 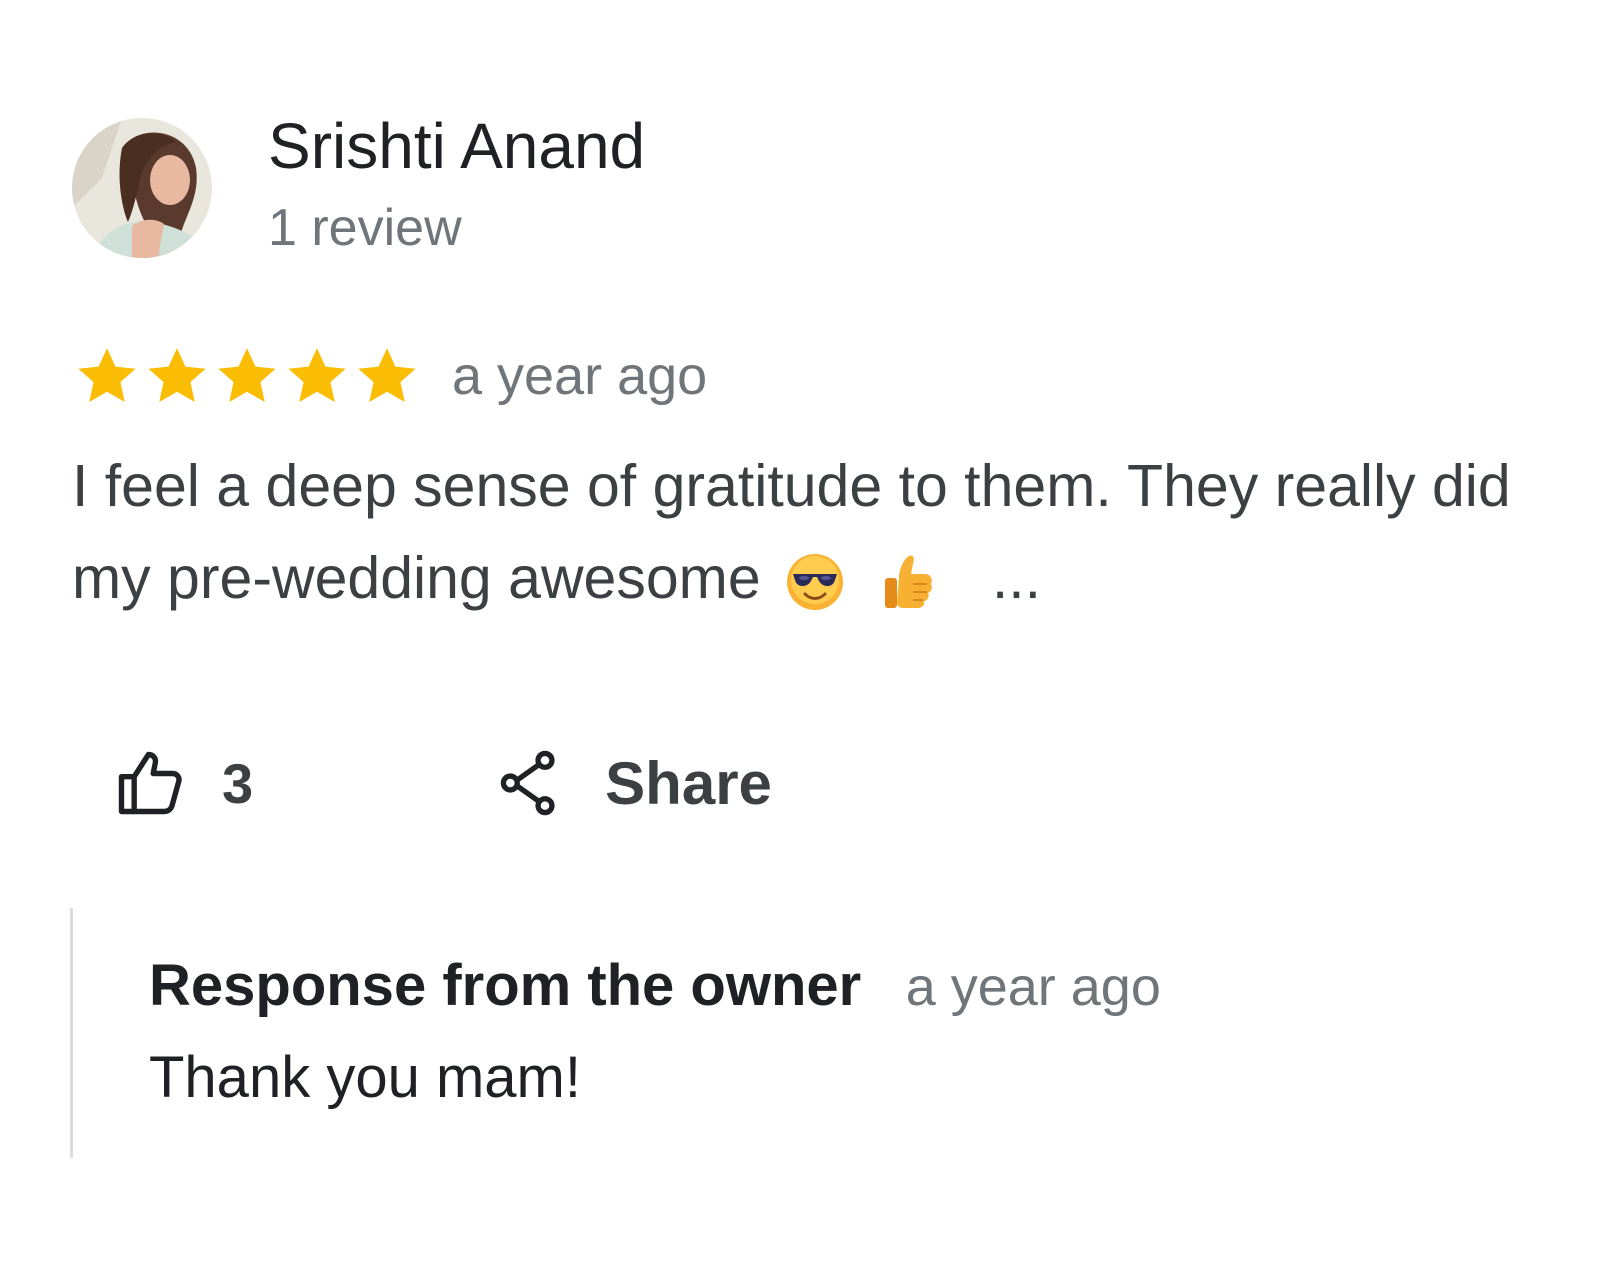 What do you see at coordinates (365, 228) in the screenshot?
I see `reviewer-review-count: 1 review` at bounding box center [365, 228].